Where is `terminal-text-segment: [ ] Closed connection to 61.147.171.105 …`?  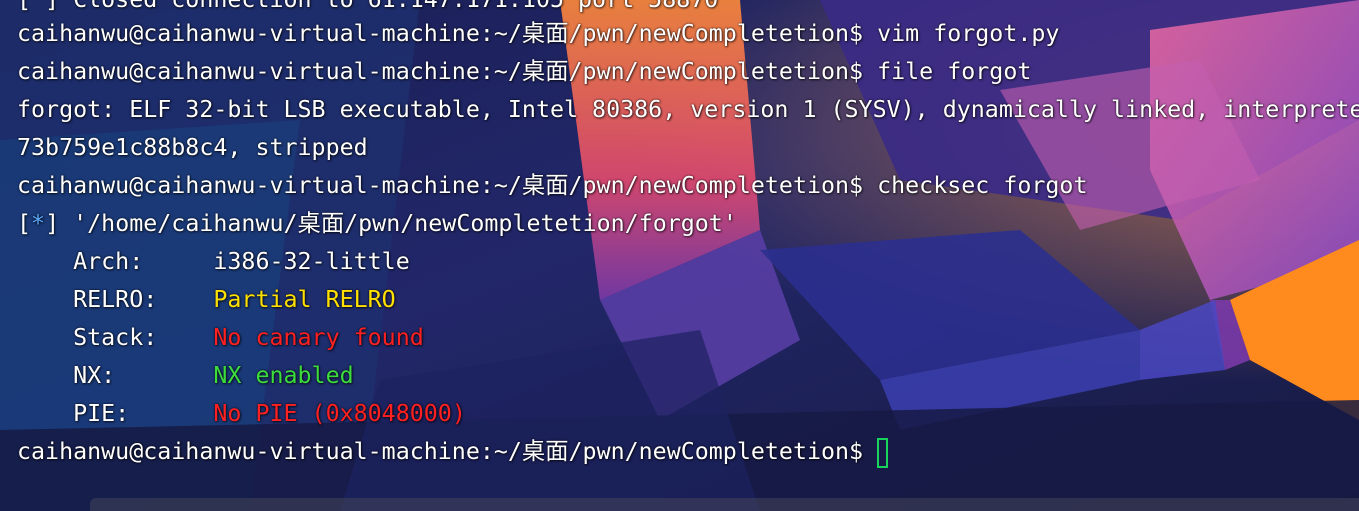
terminal-text-segment: [ ] Closed connection to 61.147.171.105 … is located at coordinates (367, 6).